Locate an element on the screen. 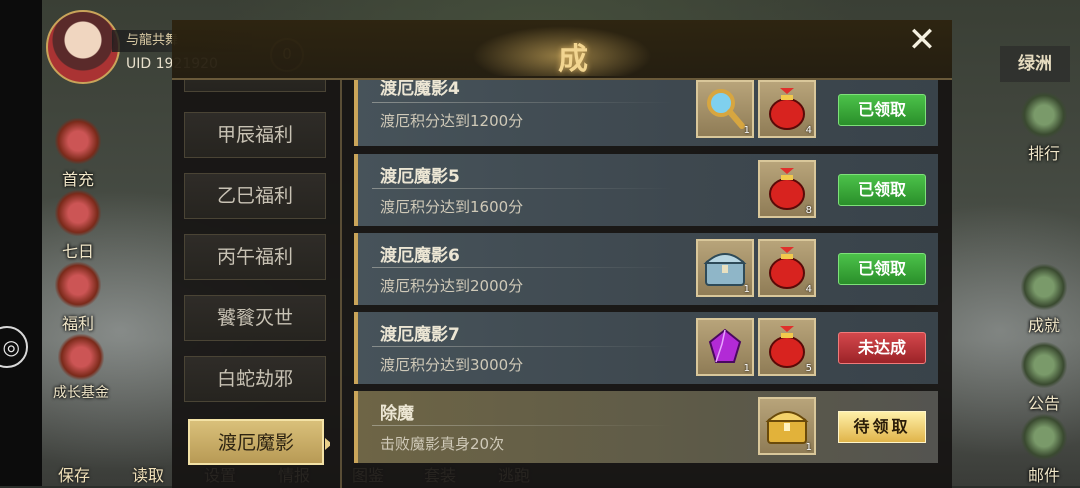  category-item-taotie: 饕餮灭世 is located at coordinates (255, 318).